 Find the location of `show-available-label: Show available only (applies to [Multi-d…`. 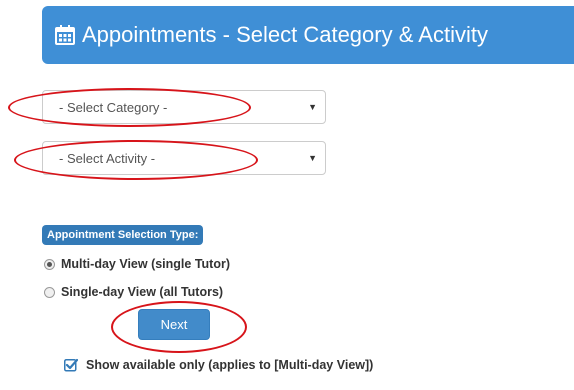

show-available-label: Show available only (applies to [Multi-d… is located at coordinates (230, 365).